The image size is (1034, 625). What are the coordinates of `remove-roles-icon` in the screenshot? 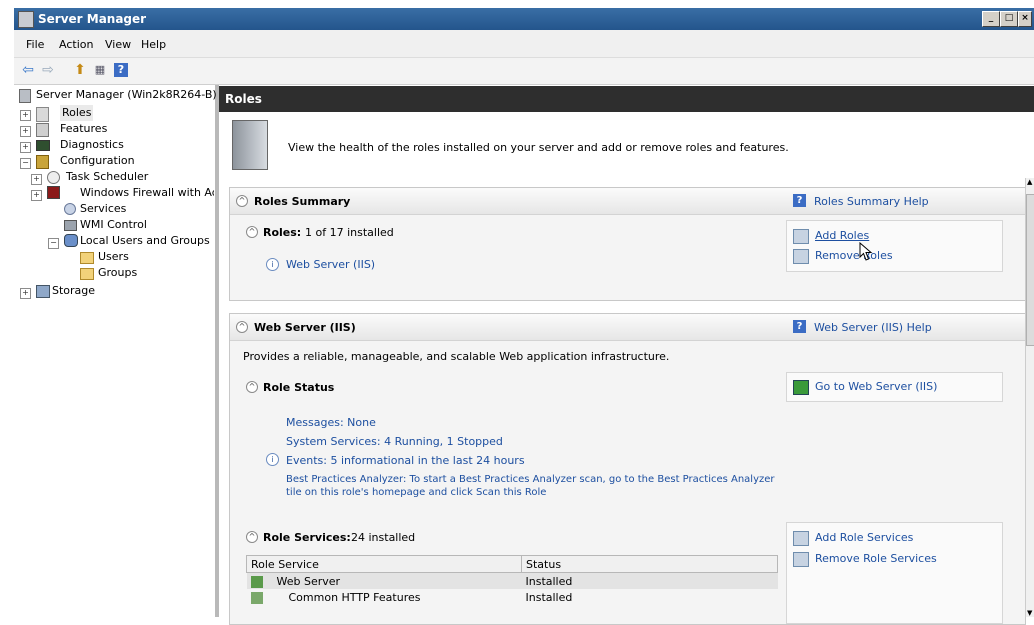 It's located at (801, 256).